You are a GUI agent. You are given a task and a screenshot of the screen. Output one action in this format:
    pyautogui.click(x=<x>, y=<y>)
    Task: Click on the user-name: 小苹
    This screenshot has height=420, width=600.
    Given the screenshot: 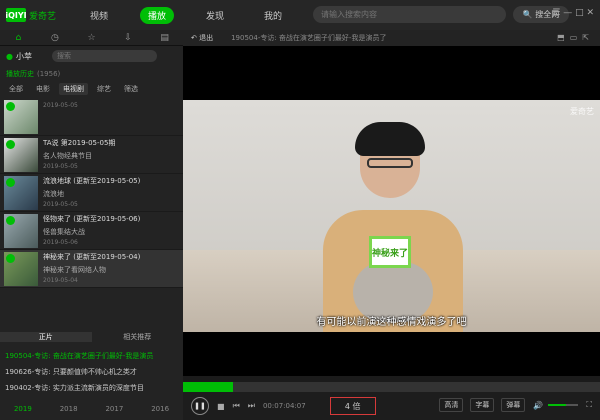 What is the action you would take?
    pyautogui.click(x=24, y=56)
    